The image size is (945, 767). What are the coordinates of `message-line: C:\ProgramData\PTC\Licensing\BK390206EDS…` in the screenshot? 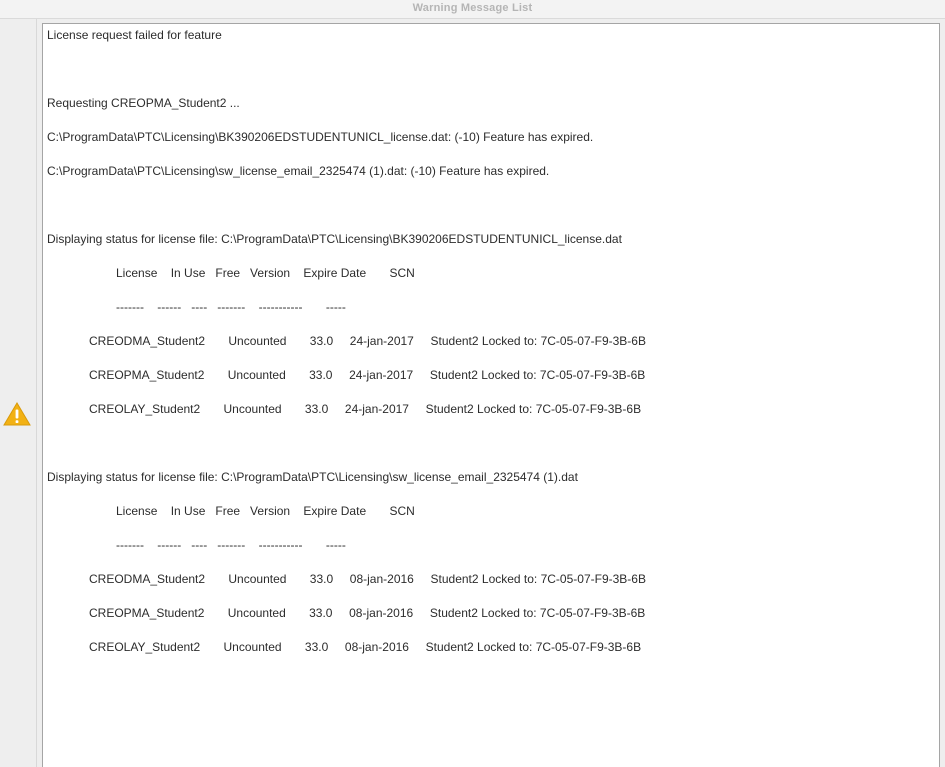 It's located at (320, 137).